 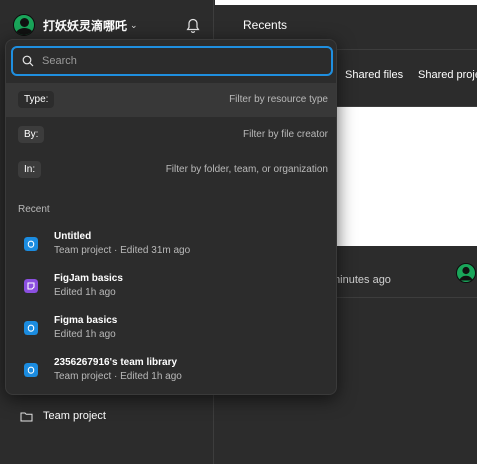 What do you see at coordinates (73, 236) in the screenshot?
I see `file-name: Untitled` at bounding box center [73, 236].